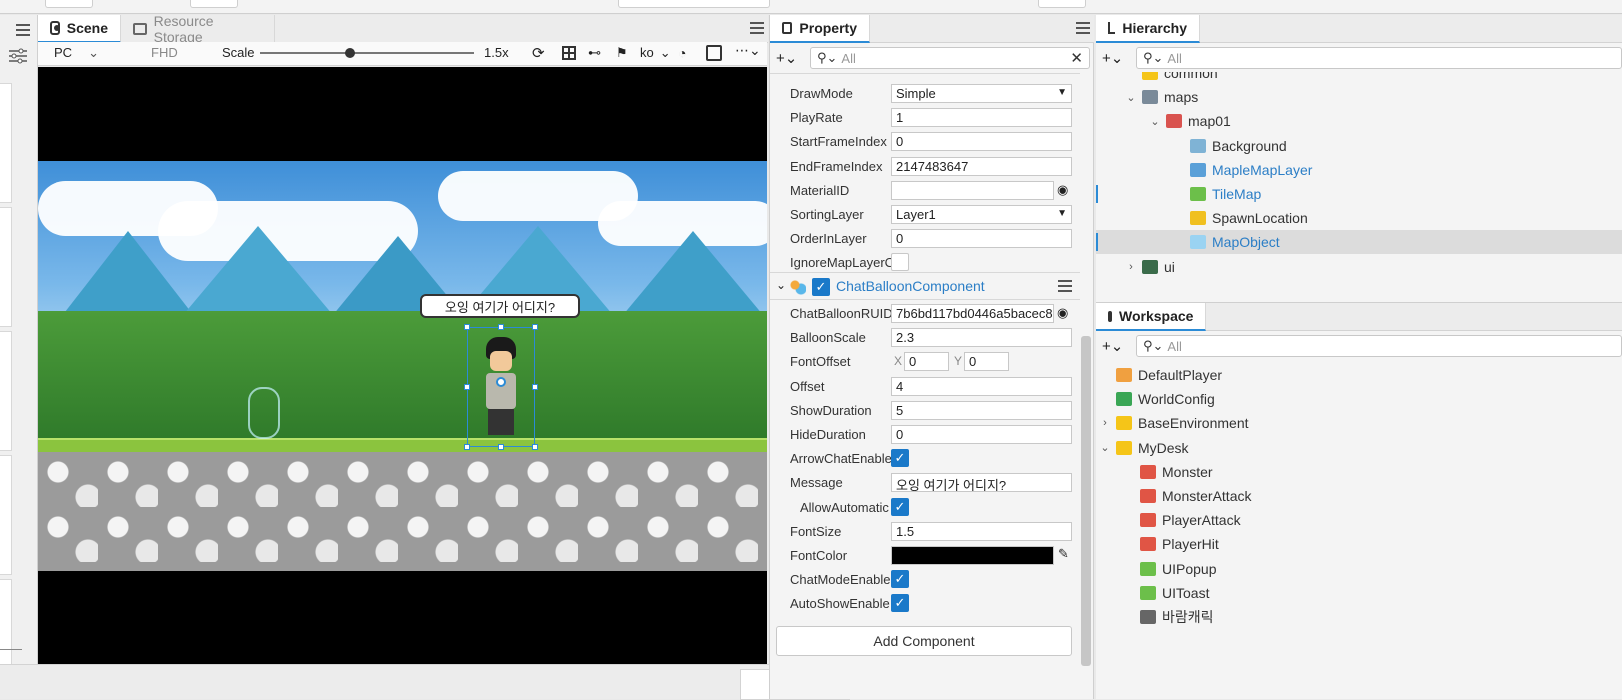  Describe the element at coordinates (820, 29) in the screenshot. I see `tab-property: Property` at that location.